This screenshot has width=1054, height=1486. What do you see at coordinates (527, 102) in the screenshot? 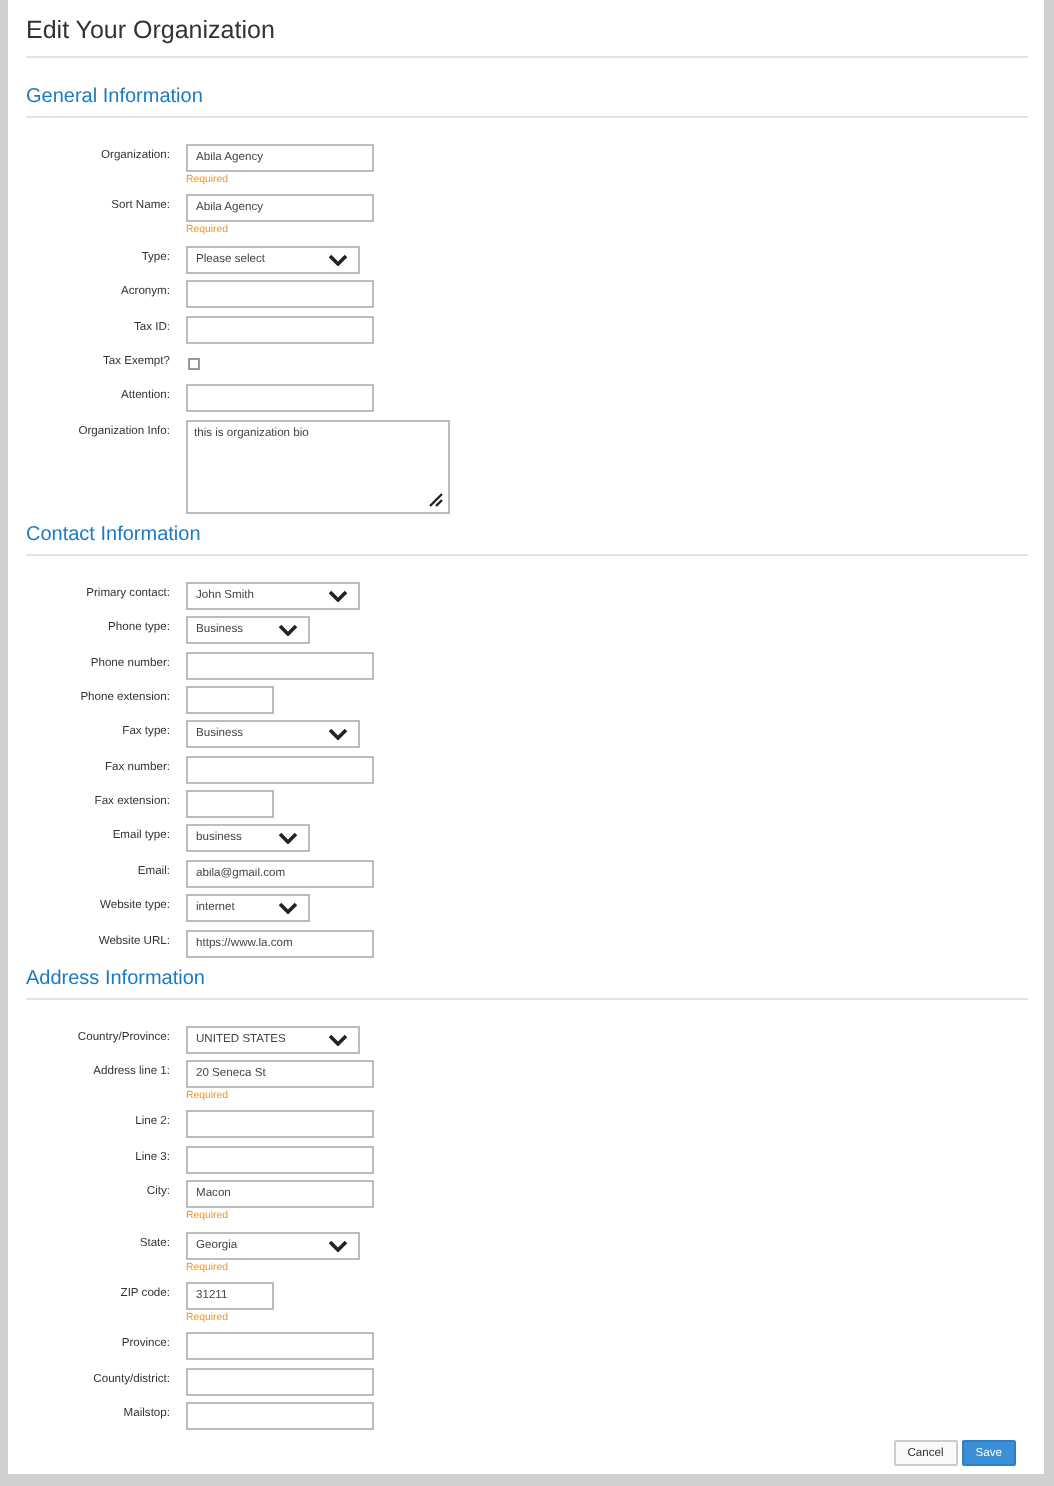
I see `section-heading: General Information` at bounding box center [527, 102].